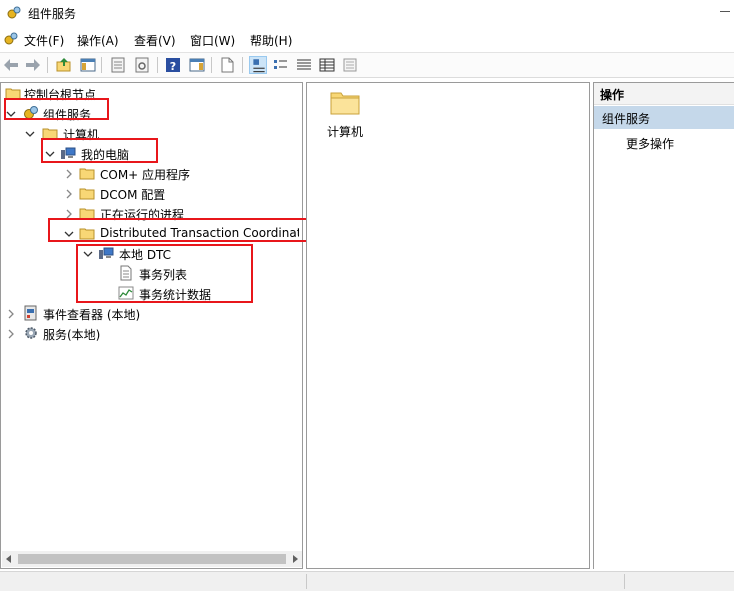 The height and width of the screenshot is (591, 734). What do you see at coordinates (98, 40) in the screenshot?
I see `menu-action: 操作(A)` at bounding box center [98, 40].